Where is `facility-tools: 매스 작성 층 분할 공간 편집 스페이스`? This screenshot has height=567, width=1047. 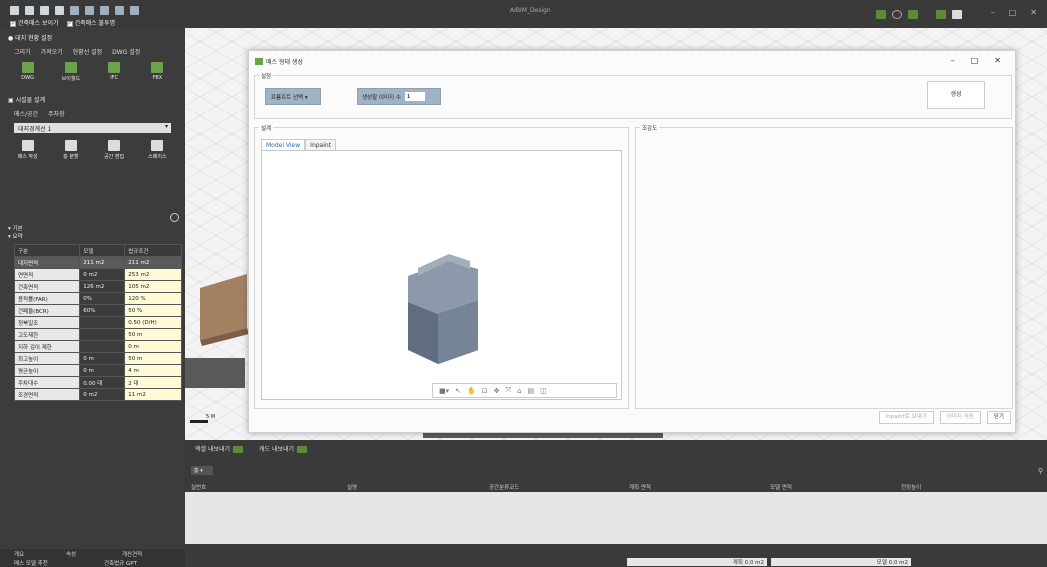 facility-tools: 매스 작성 층 분할 공간 편집 스페이스 is located at coordinates (92, 153).